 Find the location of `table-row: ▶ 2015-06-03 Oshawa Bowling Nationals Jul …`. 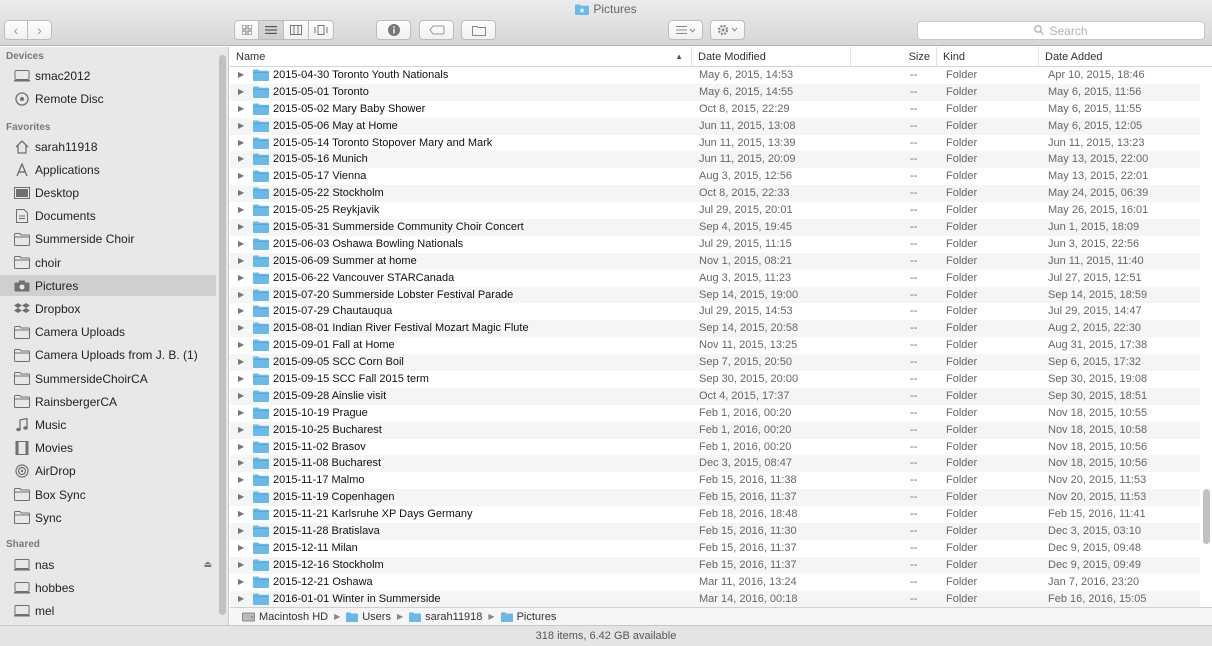

table-row: ▶ 2015-06-03 Oshawa Bowling Nationals Jul … is located at coordinates (715, 244).